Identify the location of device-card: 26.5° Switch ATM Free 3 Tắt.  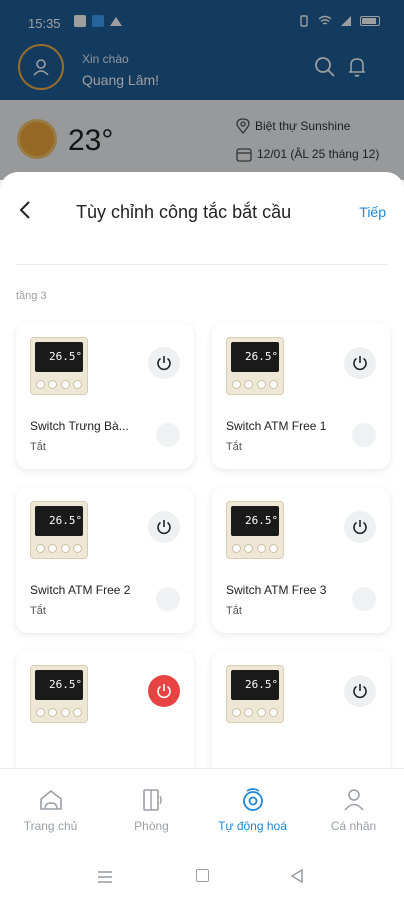
(301, 560).